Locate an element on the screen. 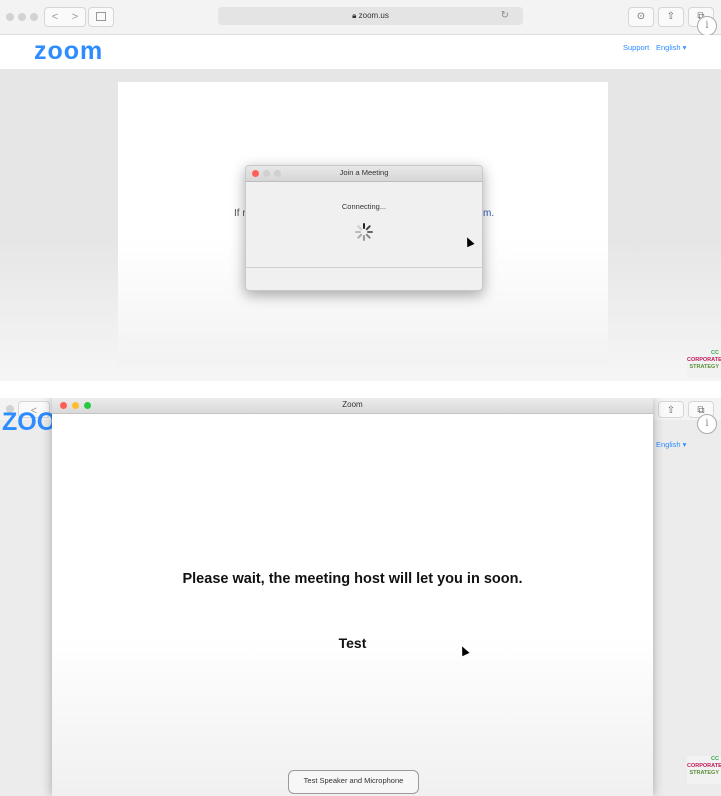 The height and width of the screenshot is (796, 721). browser-toolbar: < > 🔒︎ zoom.us ↻ ⊙ ⇧ ⧉ is located at coordinates (360, 17).